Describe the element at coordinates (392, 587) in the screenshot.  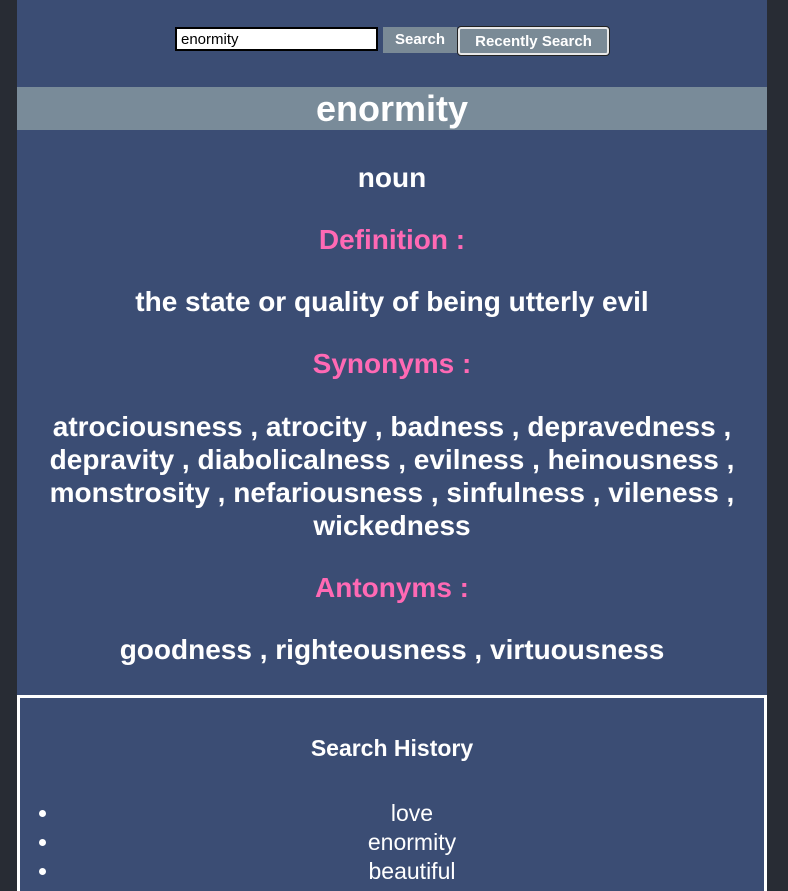
I see `antonyms-label: Antonyms :` at that location.